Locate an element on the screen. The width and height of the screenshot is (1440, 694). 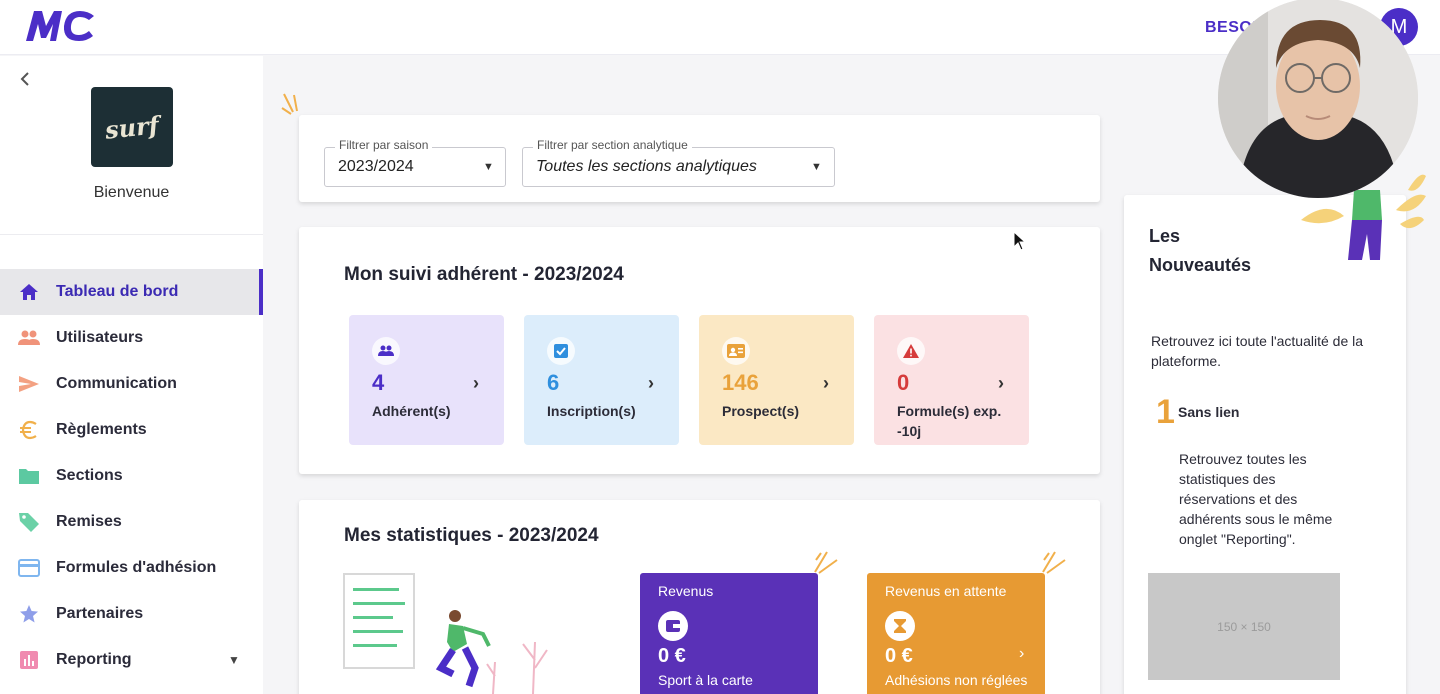
section-select-value: Toutes les sections analytiques is located at coordinates (646, 166).